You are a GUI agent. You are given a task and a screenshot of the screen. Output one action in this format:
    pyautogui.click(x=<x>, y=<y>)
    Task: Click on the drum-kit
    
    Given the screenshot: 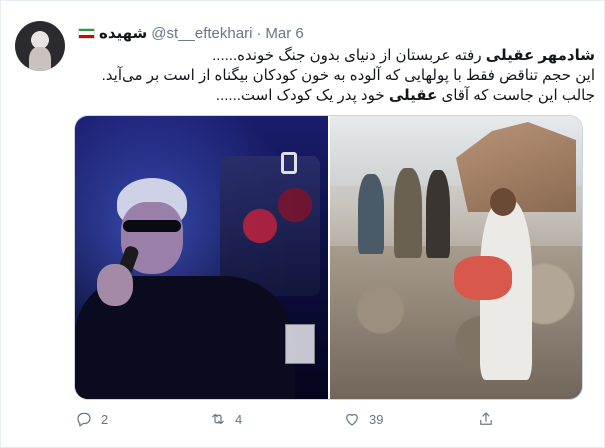 What is the action you would take?
    pyautogui.click(x=269, y=226)
    